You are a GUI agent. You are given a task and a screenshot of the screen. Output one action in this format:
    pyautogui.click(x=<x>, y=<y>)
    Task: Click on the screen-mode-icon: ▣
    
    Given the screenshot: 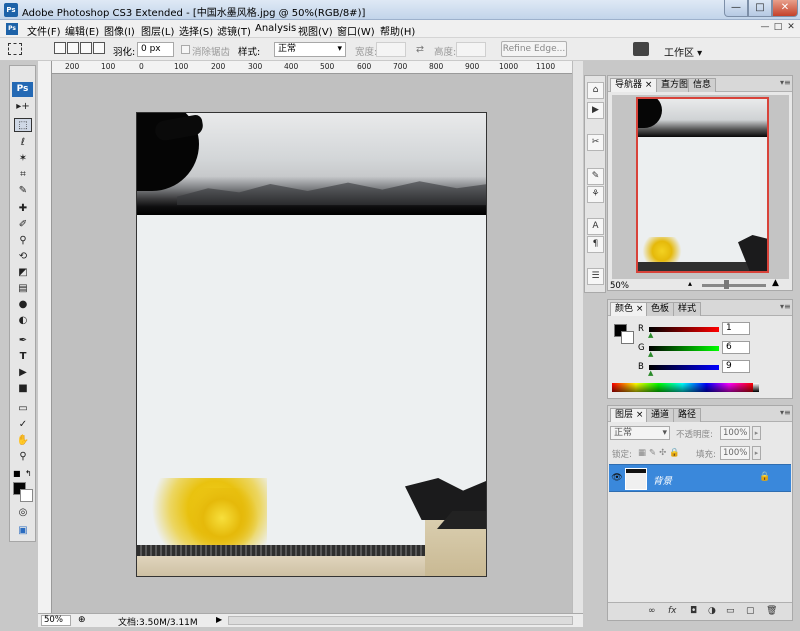 What is the action you would take?
    pyautogui.click(x=23, y=531)
    